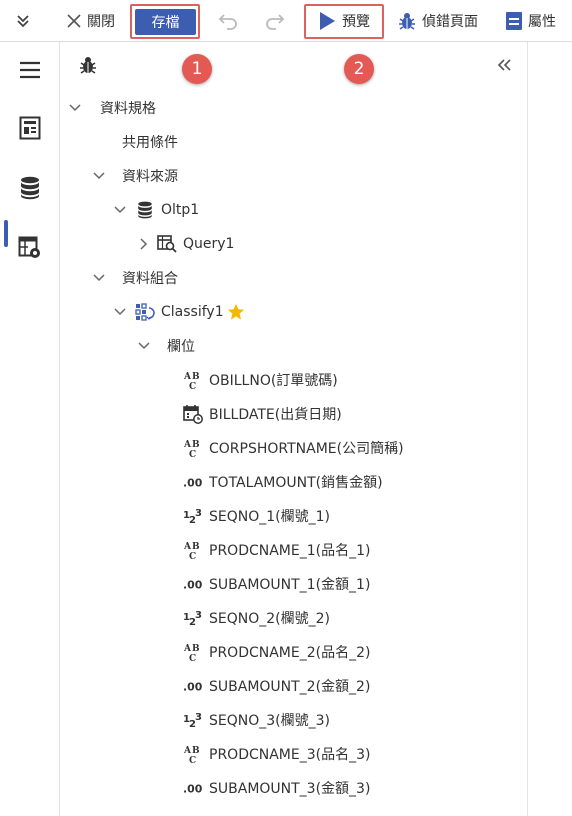 This screenshot has height=816, width=572. What do you see at coordinates (260, 380) in the screenshot?
I see `field-item: ABC OBILLNO(訂單號碼)` at bounding box center [260, 380].